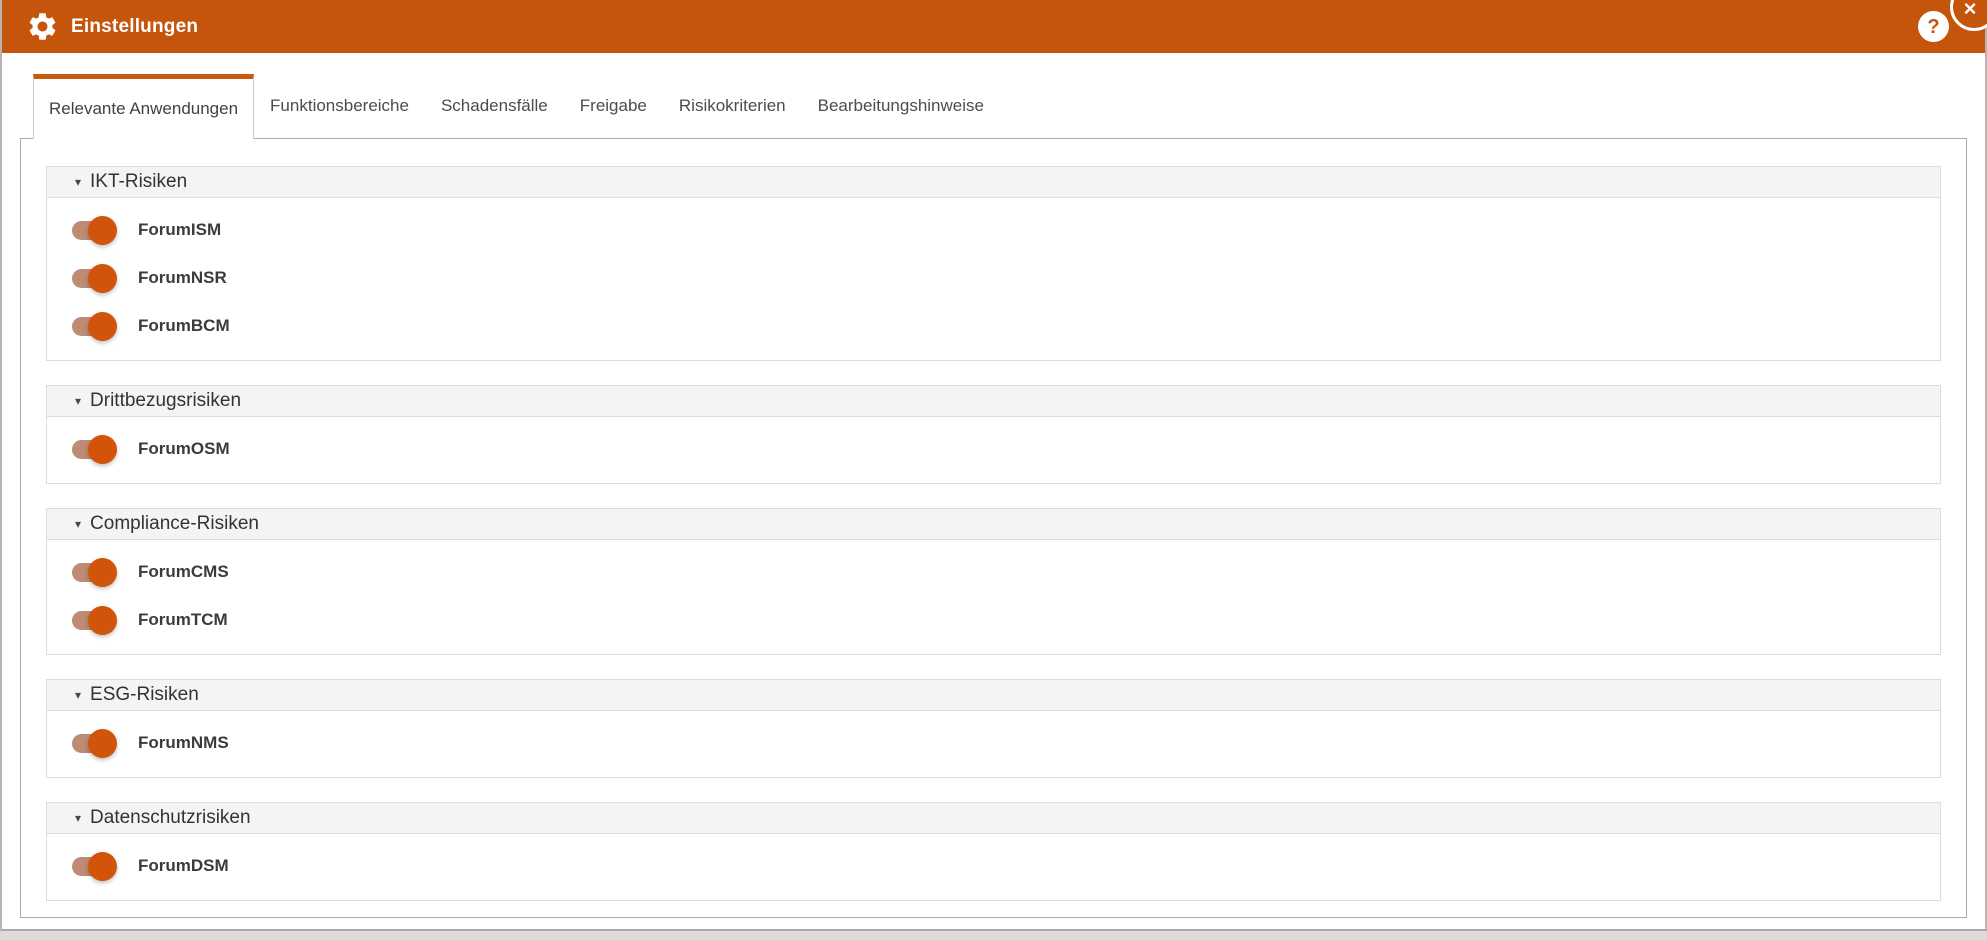 This screenshot has width=1987, height=940. I want to click on section-drittbezugsrisiken: ▾ Drittbezugsrisiken ForumOSM, so click(993, 434).